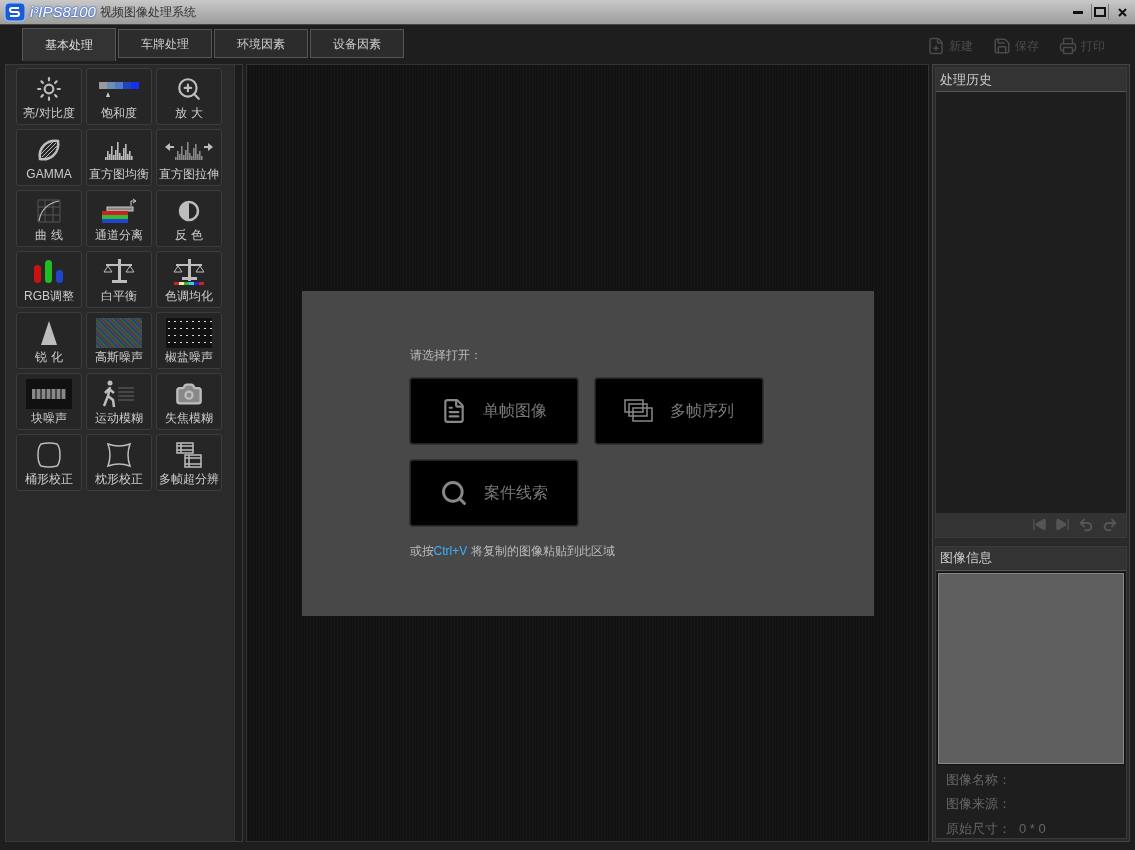 The image size is (1135, 850). I want to click on tool-button: 通道分离, so click(119, 218).